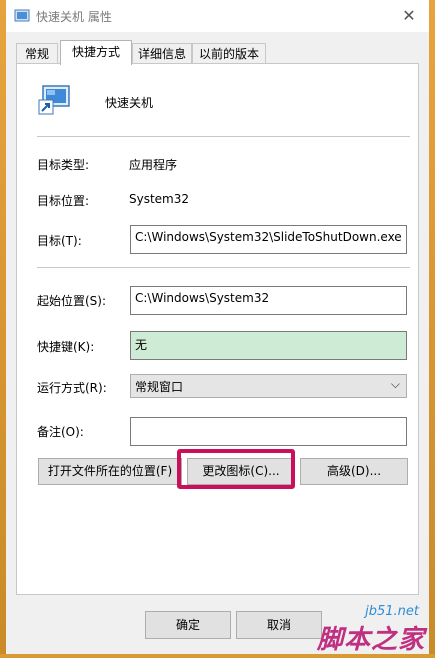 Image resolution: width=435 pixels, height=658 pixels. What do you see at coordinates (268, 386) in the screenshot?
I see `run-select: 常规窗口 ⌵` at bounding box center [268, 386].